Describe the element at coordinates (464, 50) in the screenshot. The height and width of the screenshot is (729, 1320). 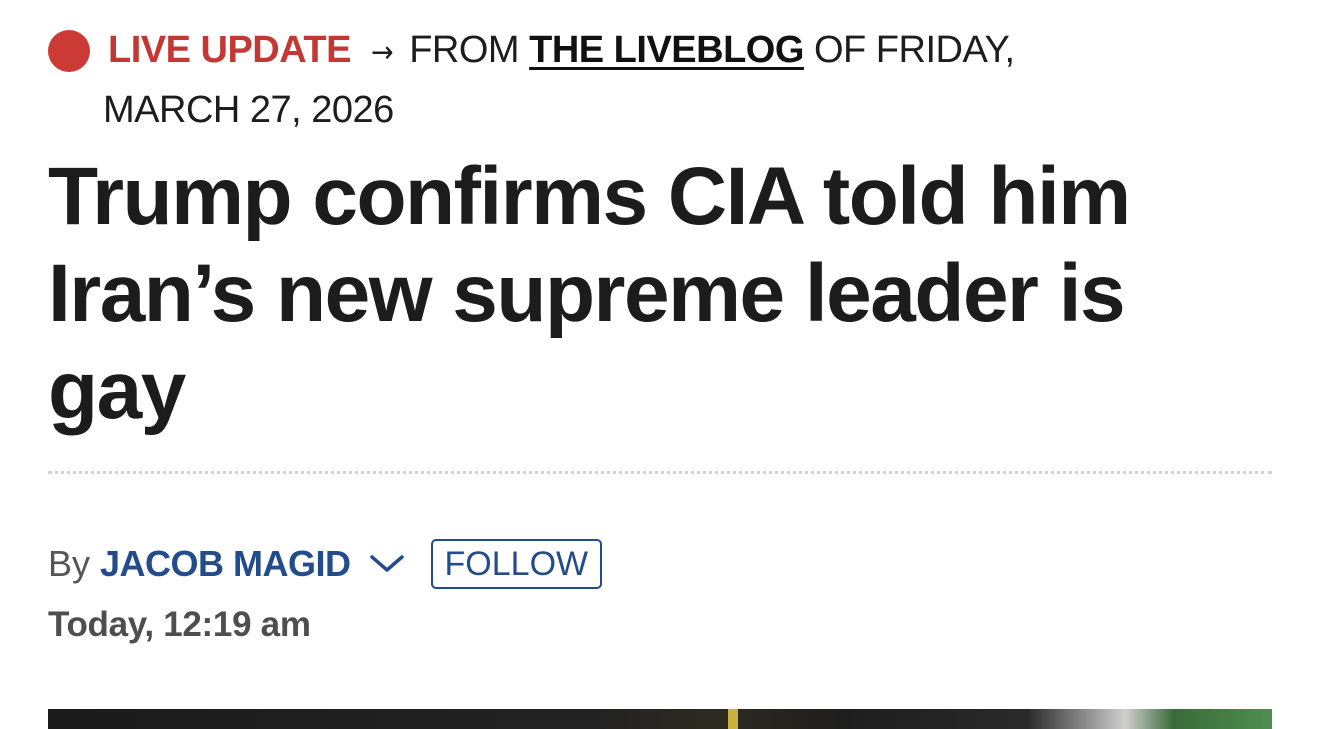
I see `from-text: FROM` at that location.